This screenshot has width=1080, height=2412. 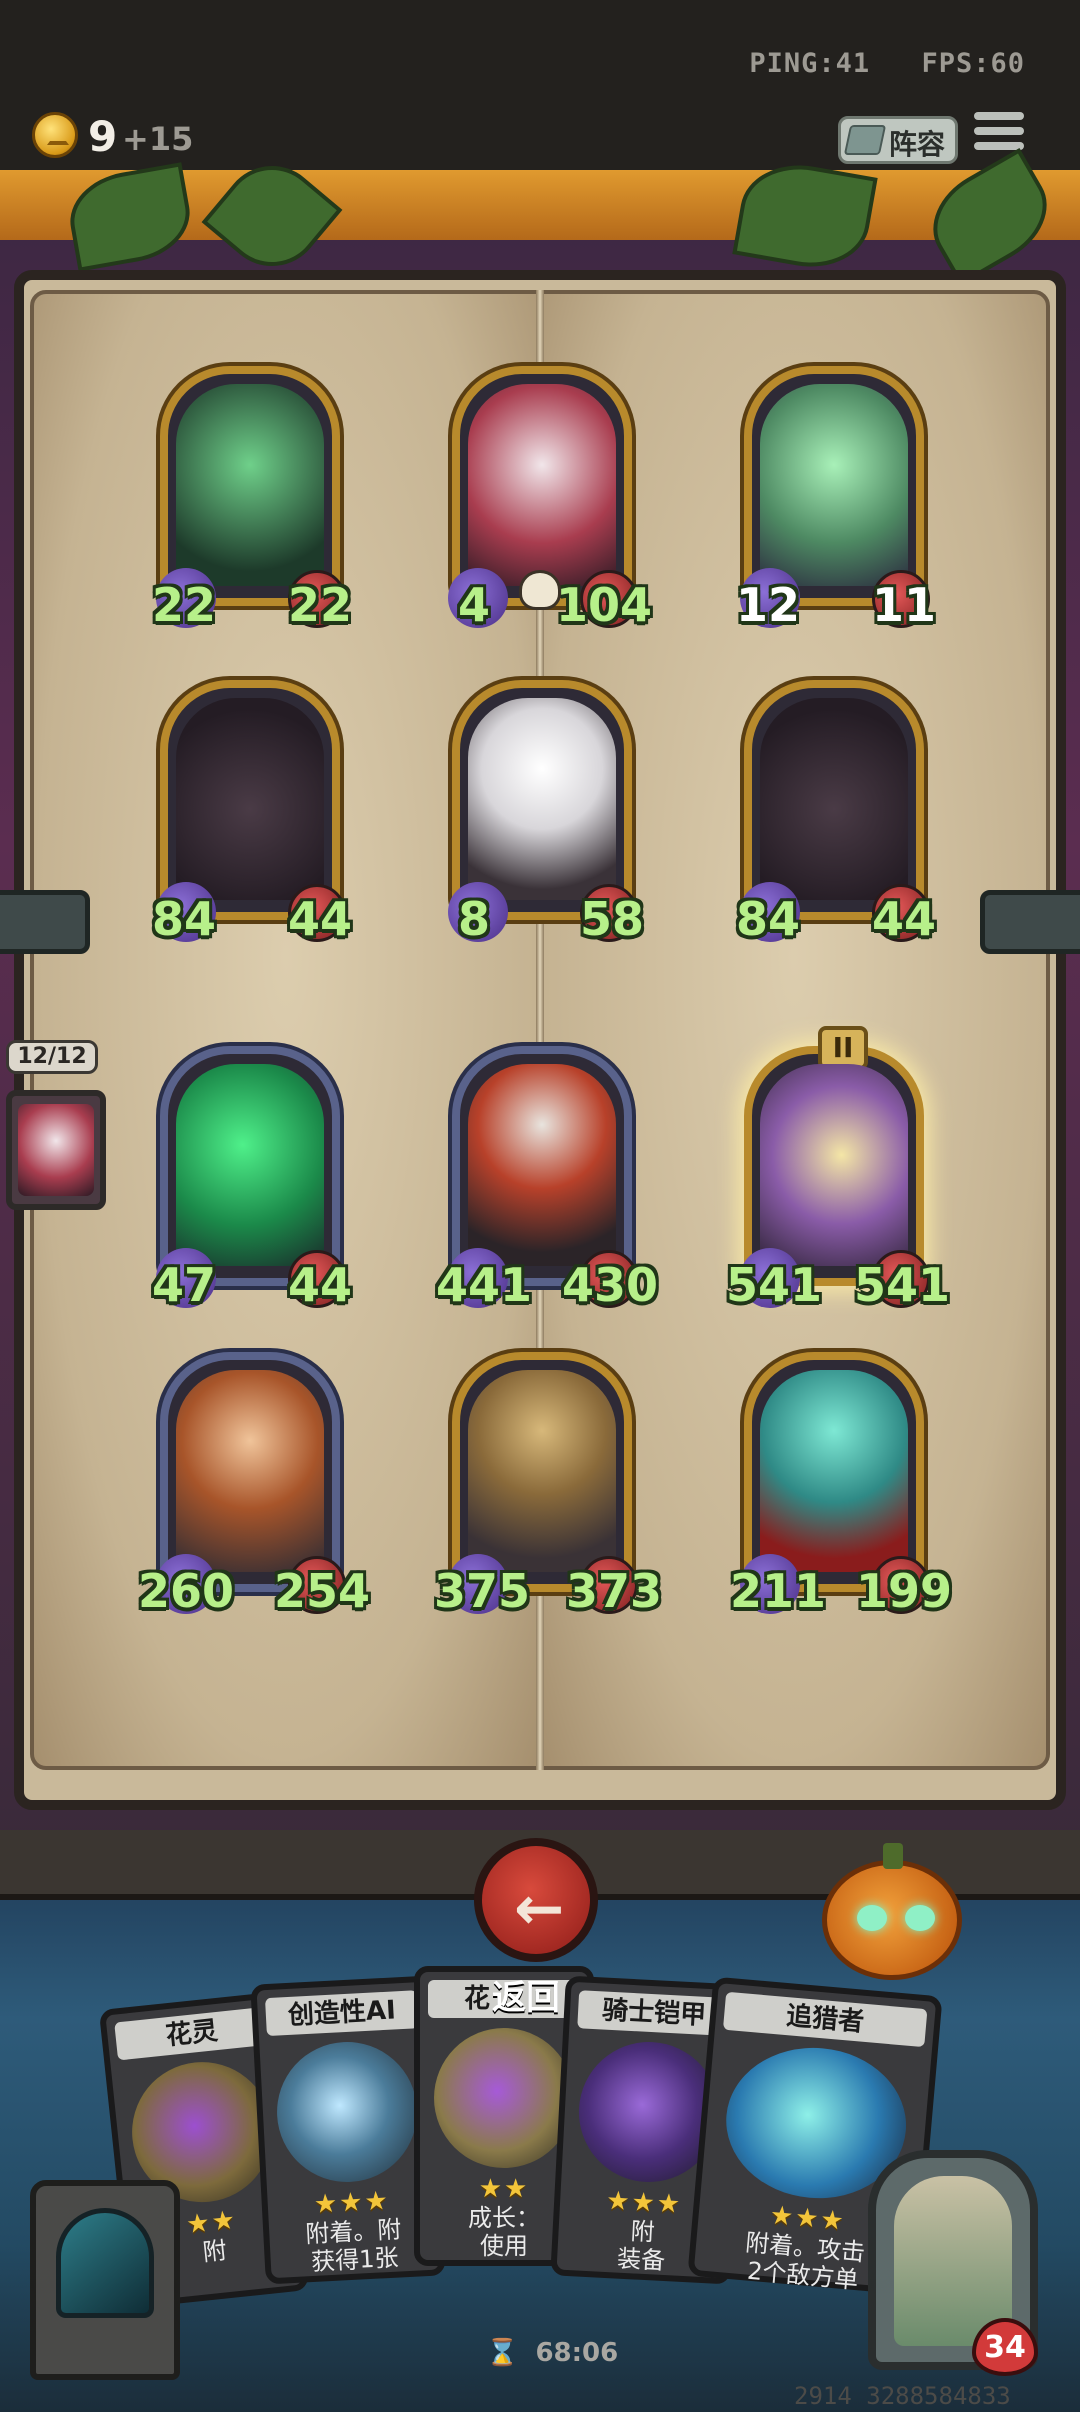 I want to click on crossbow-spirit-portrait, so click(x=250, y=485).